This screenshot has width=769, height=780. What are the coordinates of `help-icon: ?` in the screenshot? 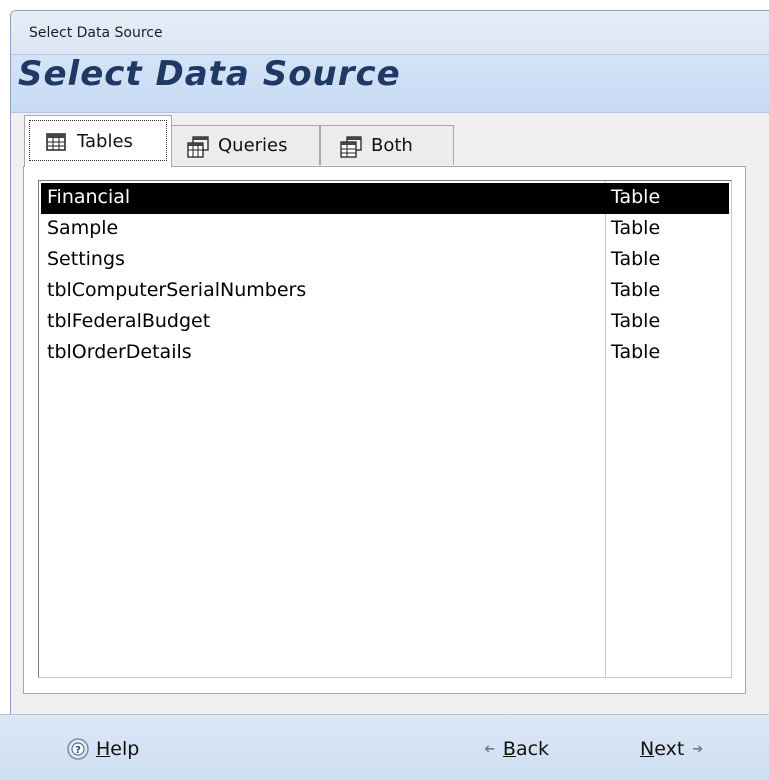 It's located at (78, 749).